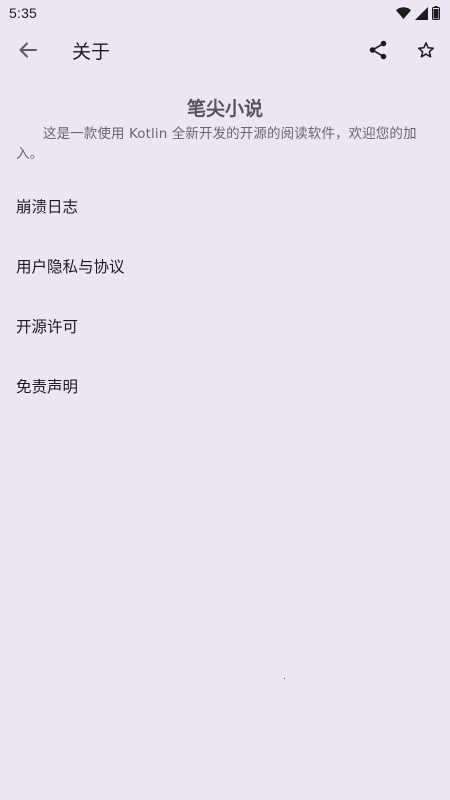 The image size is (450, 800). What do you see at coordinates (225, 386) in the screenshot?
I see `menu-item-disclaimer: 免责声明` at bounding box center [225, 386].